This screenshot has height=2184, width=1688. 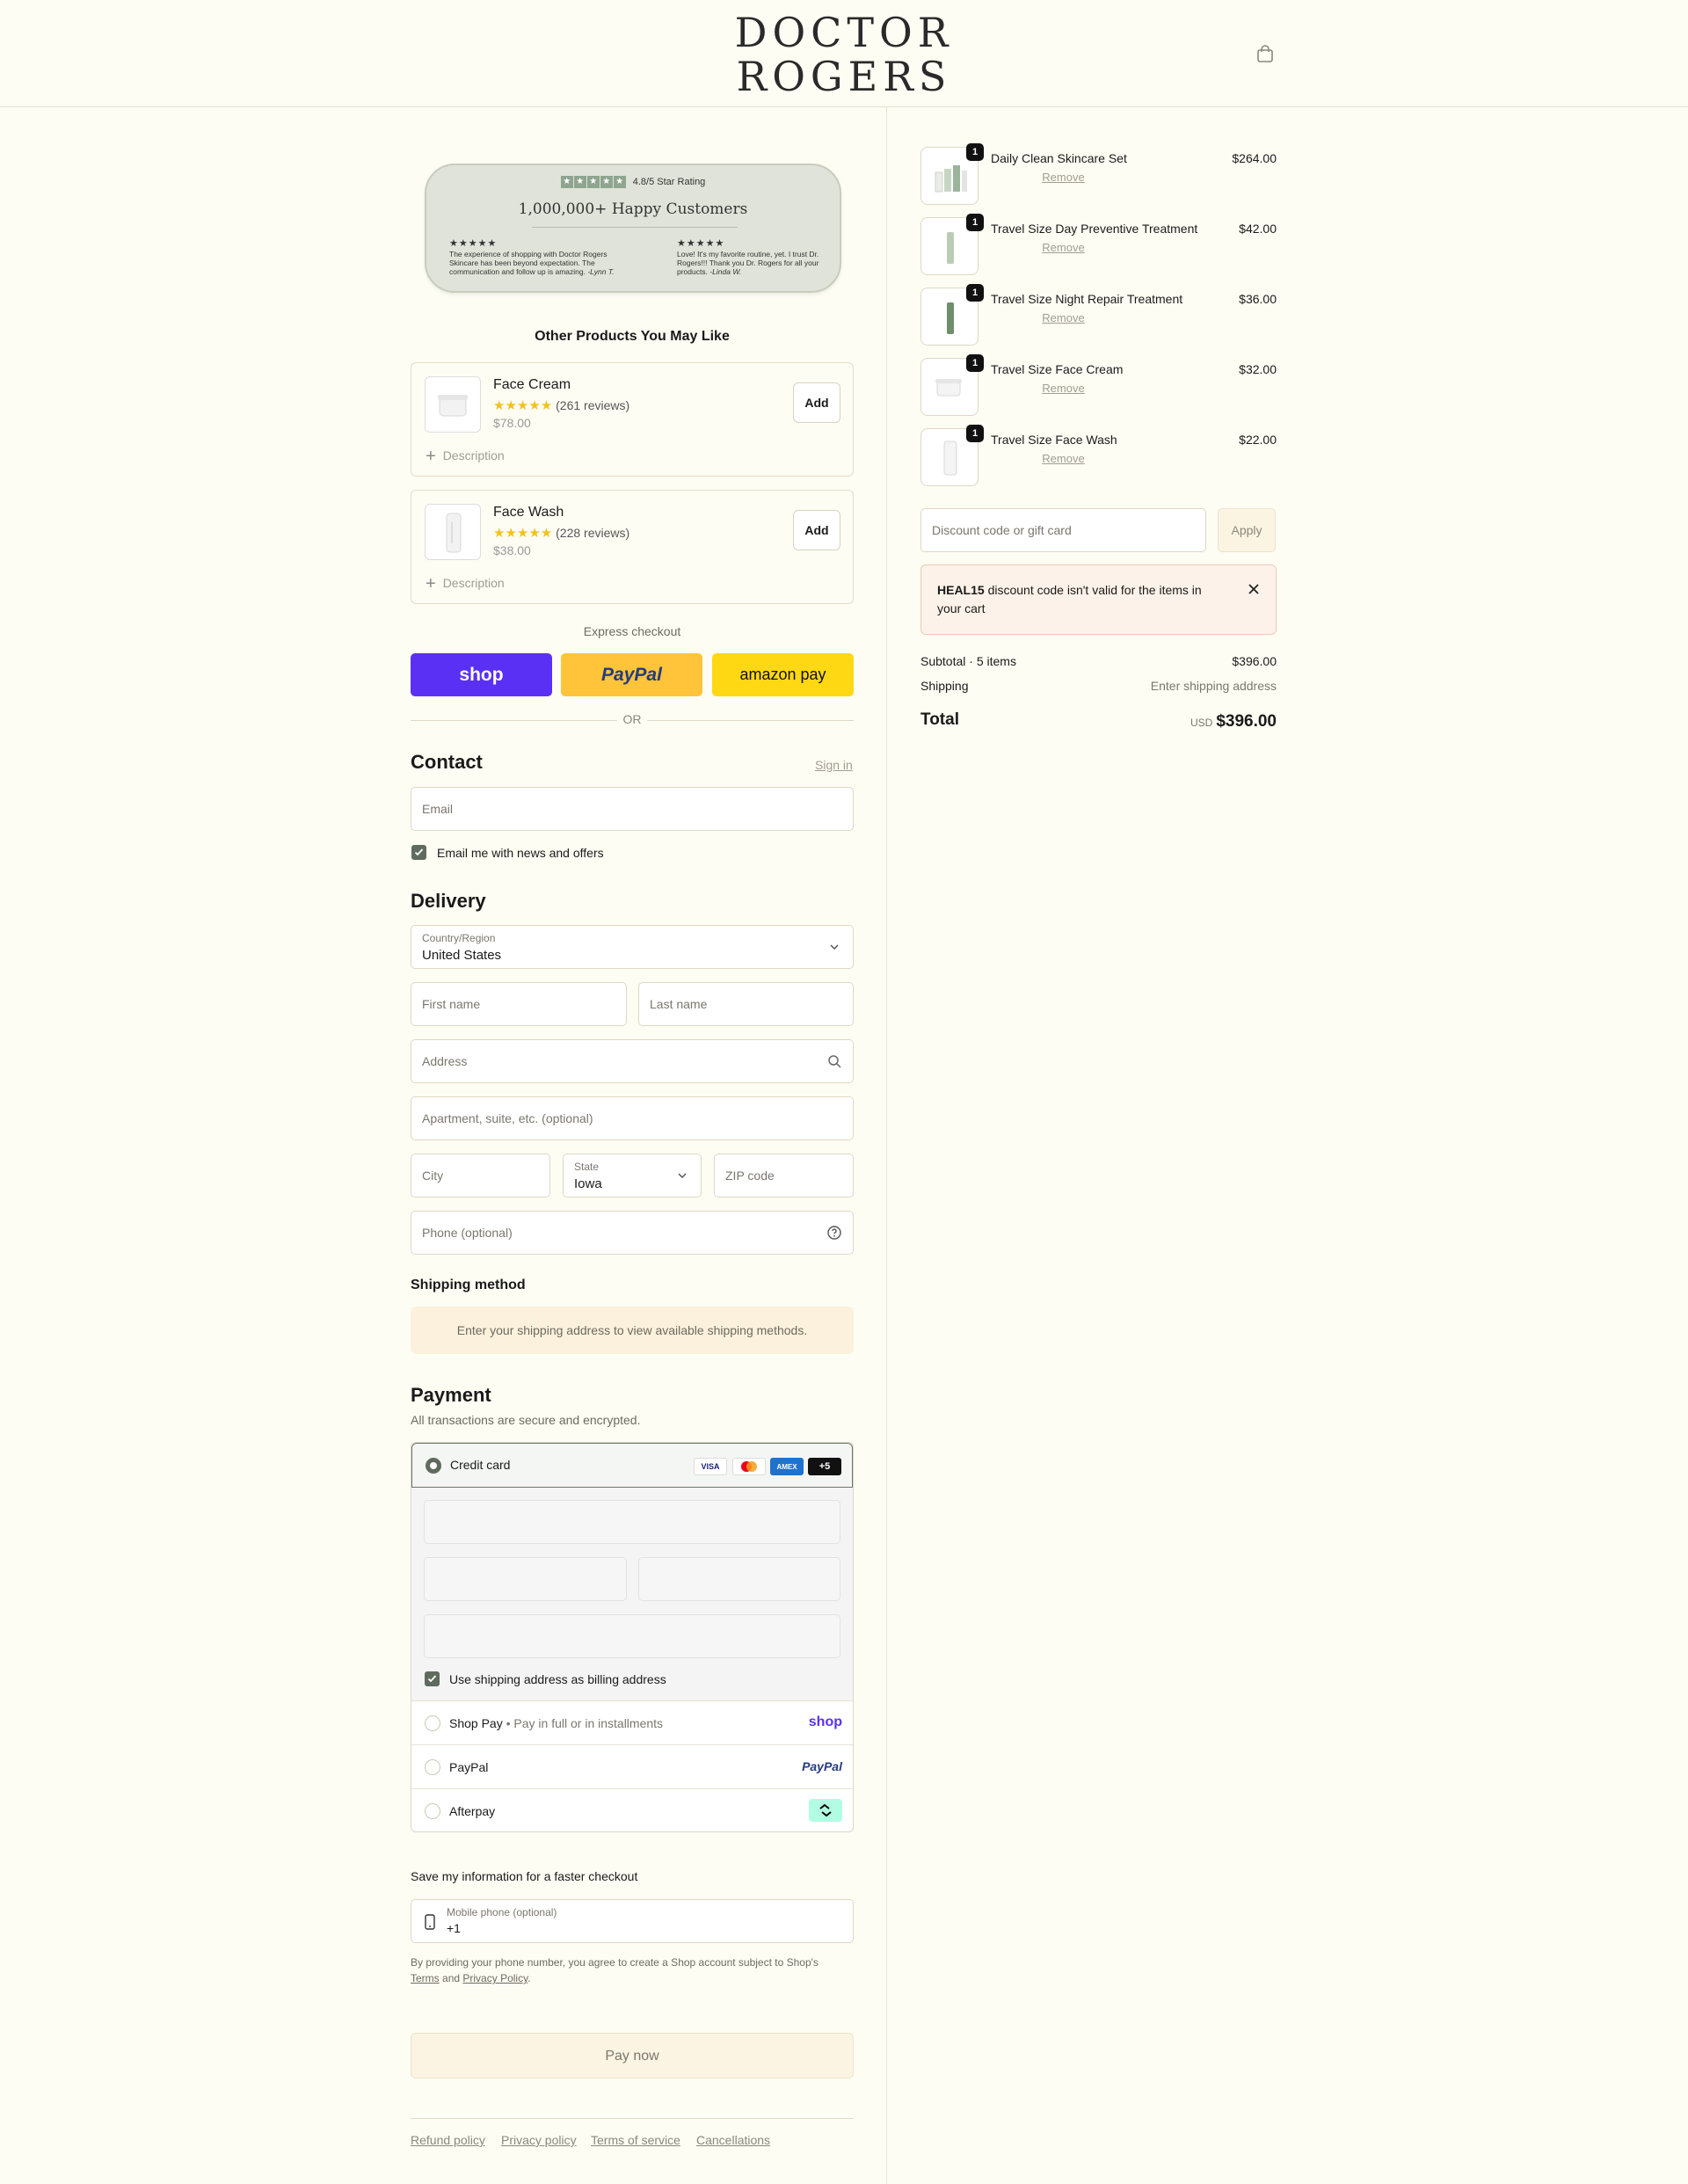 What do you see at coordinates (844, 32) in the screenshot?
I see `logo-line-1: DOCTOR` at bounding box center [844, 32].